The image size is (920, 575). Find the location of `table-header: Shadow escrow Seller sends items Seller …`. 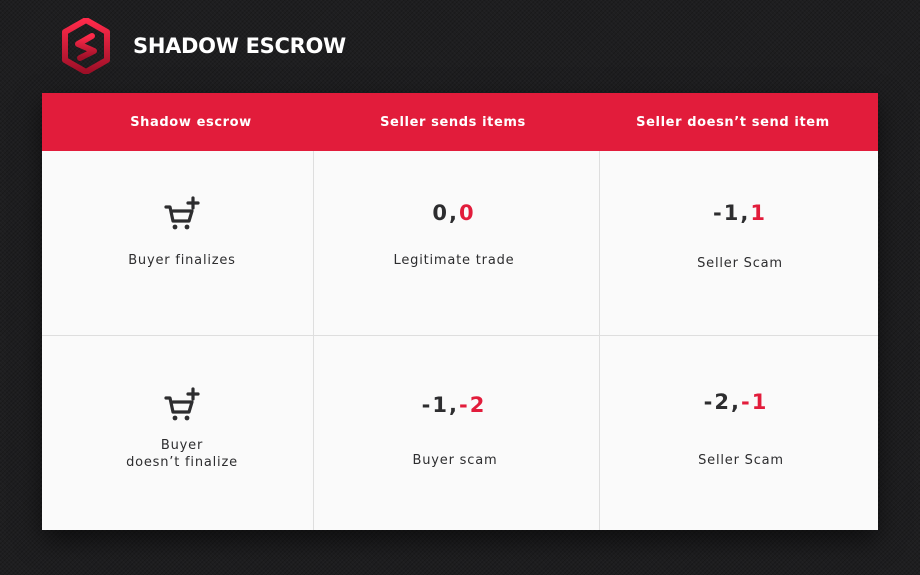

table-header: Shadow escrow Seller sends items Seller … is located at coordinates (460, 122).